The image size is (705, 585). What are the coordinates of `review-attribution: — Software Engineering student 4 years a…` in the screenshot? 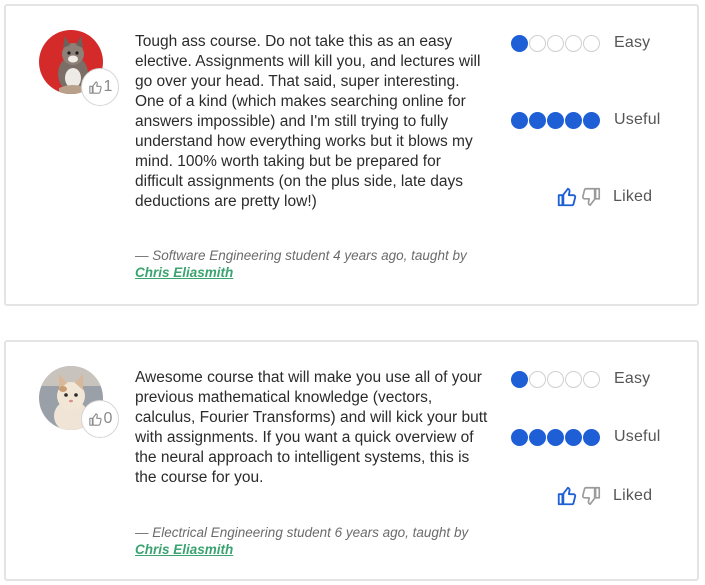 It's located at (315, 264).